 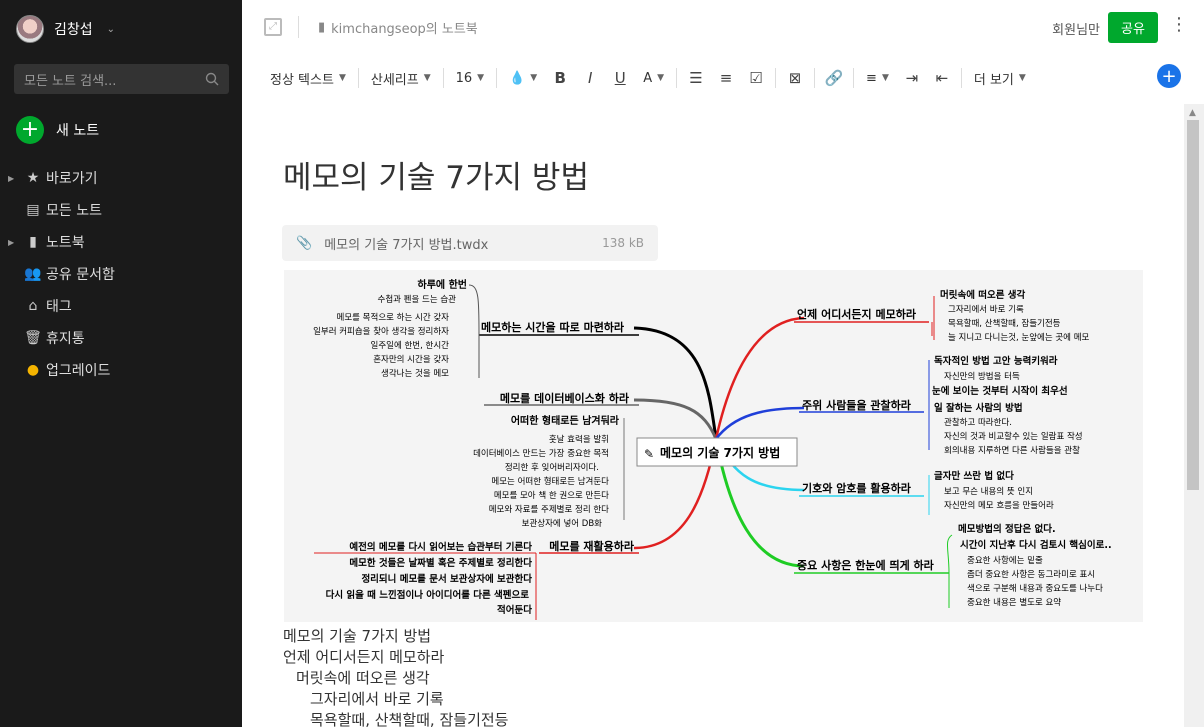 I want to click on mindmap-node: 자신의 것과 비교할수 있는 일람표 작성, so click(x=1013, y=436).